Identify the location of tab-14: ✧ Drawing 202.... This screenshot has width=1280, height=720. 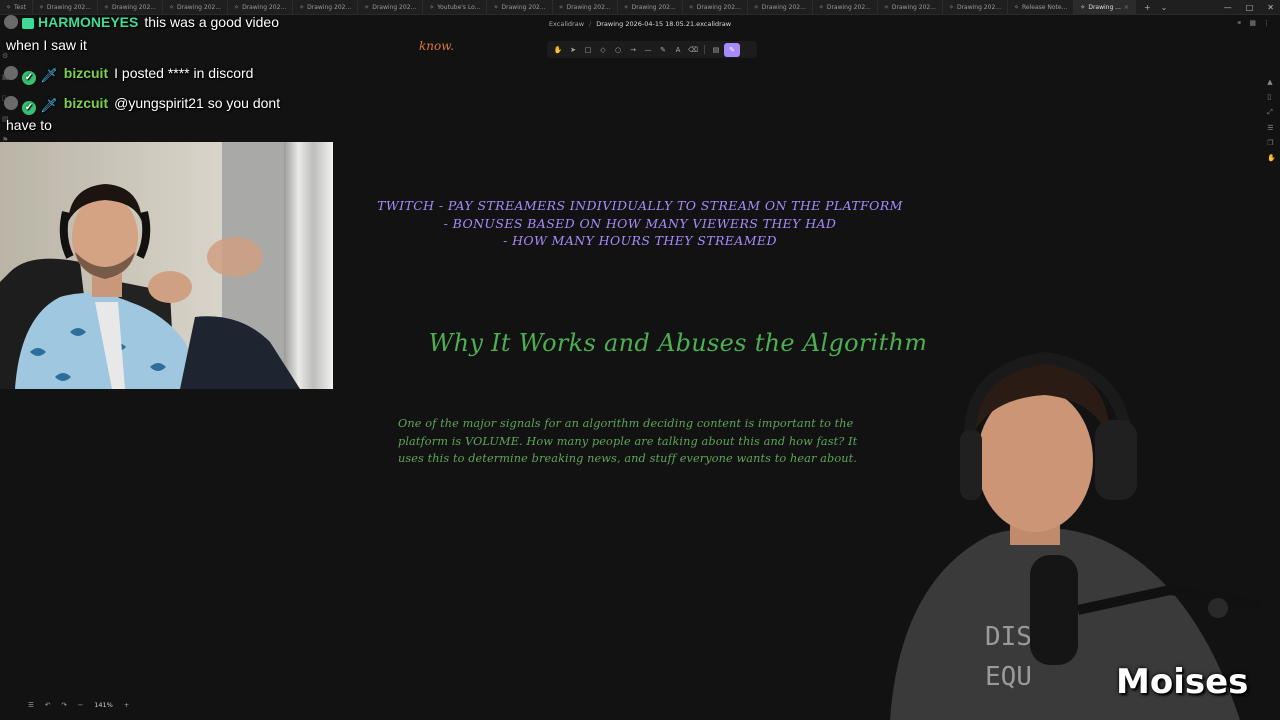
(910, 7).